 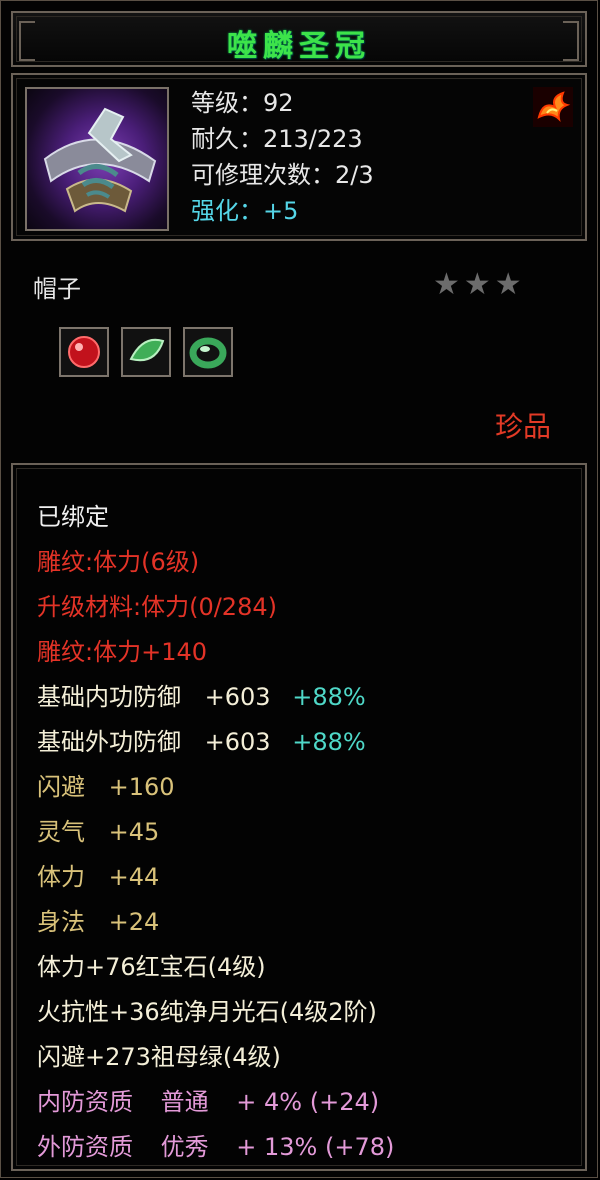 What do you see at coordinates (237, 742) in the screenshot?
I see `outer-defense-value: +603` at bounding box center [237, 742].